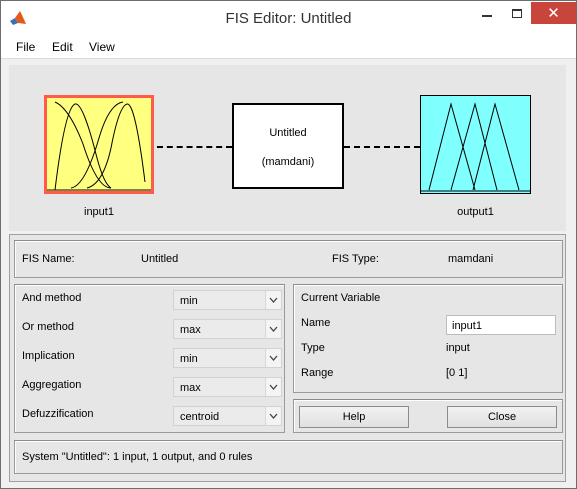  Describe the element at coordinates (227, 300) in the screenshot. I see `and-method-select: min` at that location.